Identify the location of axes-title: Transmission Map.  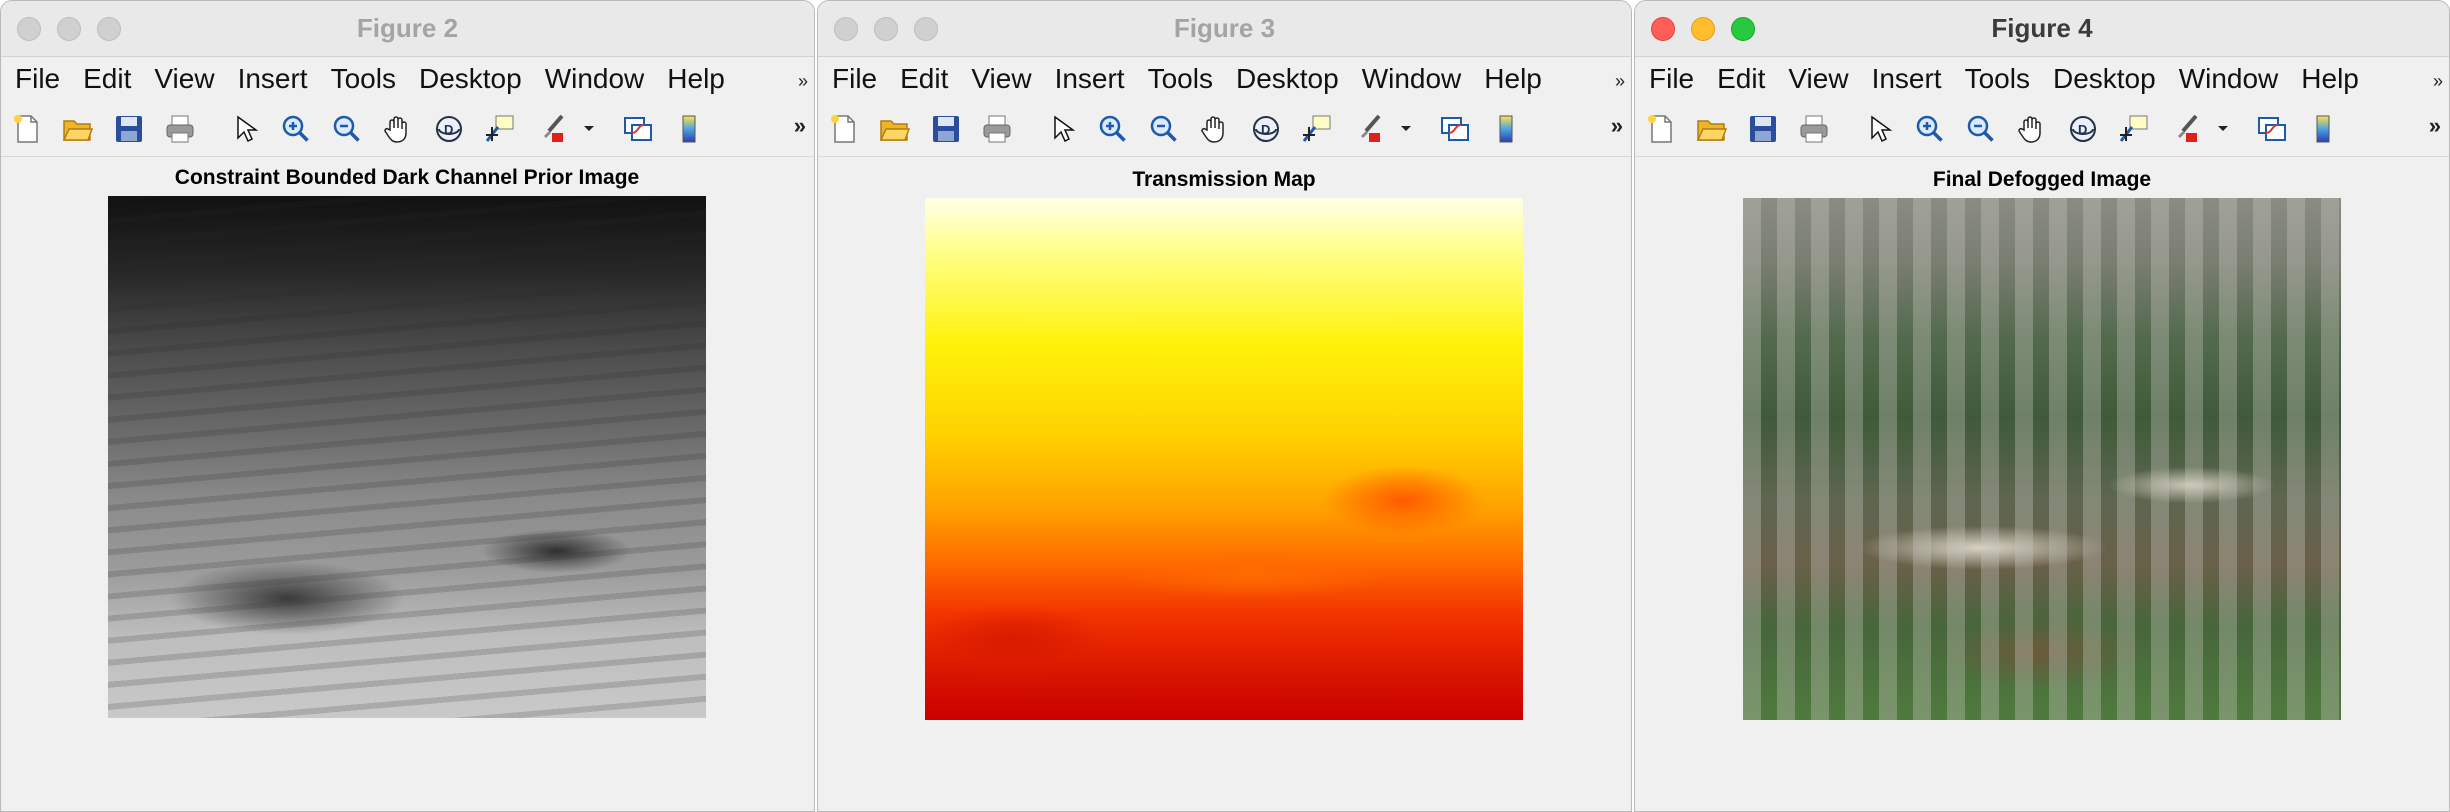
(1224, 179).